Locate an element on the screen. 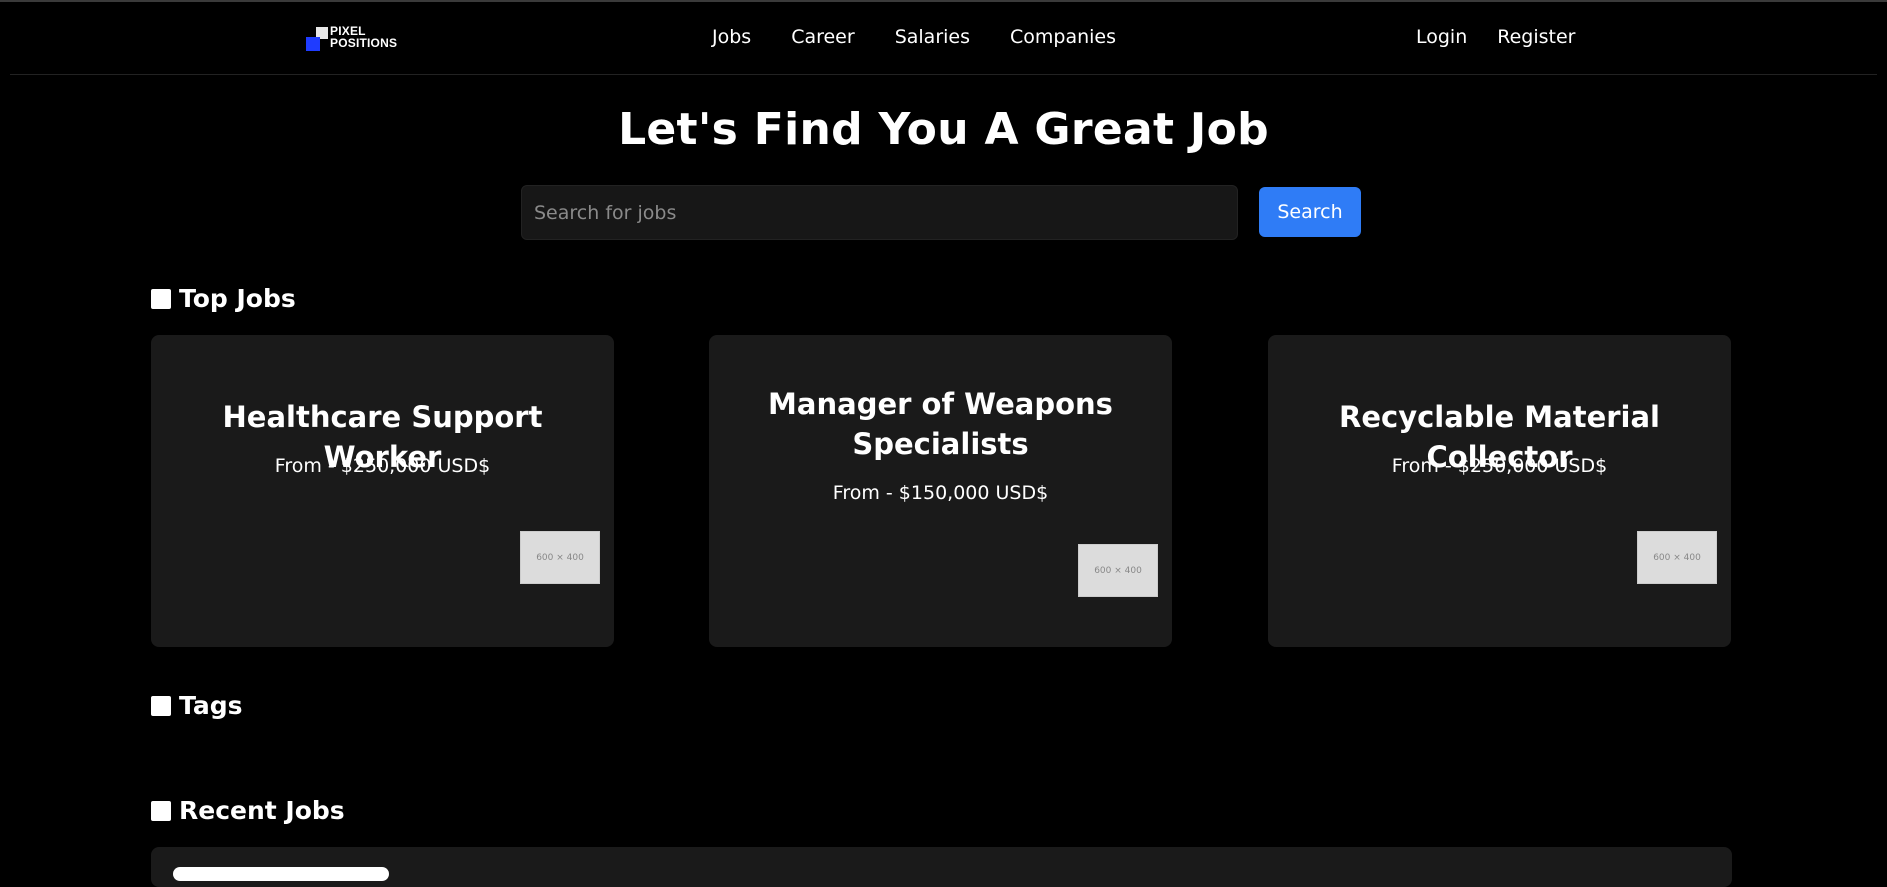 This screenshot has height=887, width=1887. auth-links: Login Register is located at coordinates (1511, 37).